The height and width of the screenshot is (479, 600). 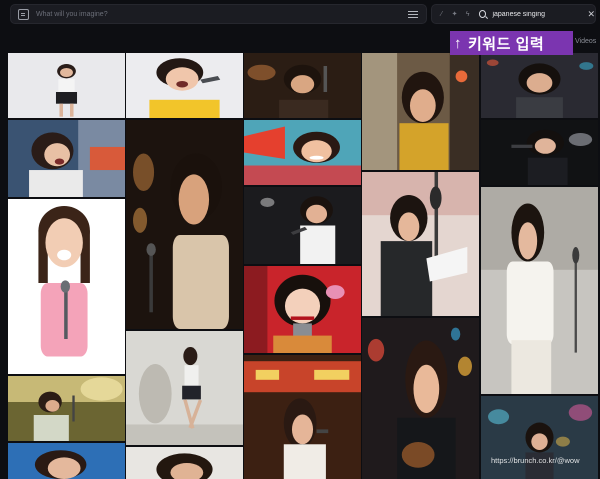 I want to click on videos-tab: Videos, so click(x=585, y=41).